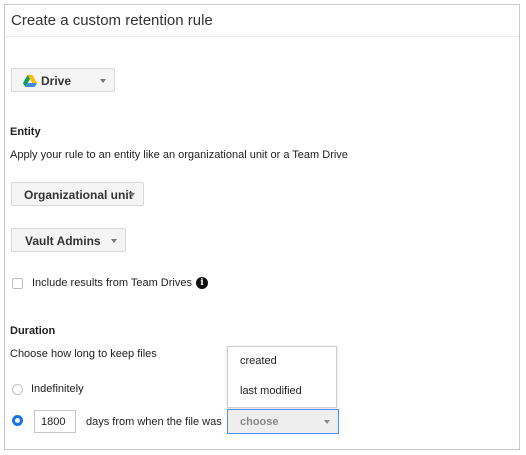 This screenshot has width=526, height=455. Describe the element at coordinates (112, 20) in the screenshot. I see `page-title: Create a custom retention rule` at that location.